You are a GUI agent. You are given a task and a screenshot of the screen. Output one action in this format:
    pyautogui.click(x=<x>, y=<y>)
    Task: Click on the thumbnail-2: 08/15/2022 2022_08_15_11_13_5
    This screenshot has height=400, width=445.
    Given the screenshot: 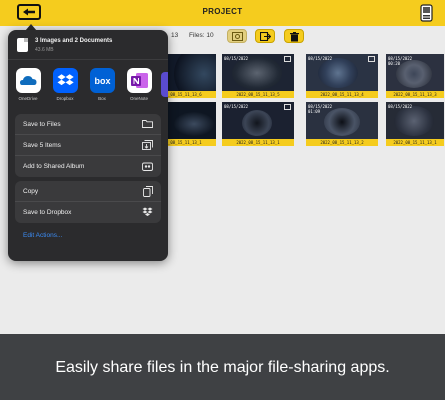 What is the action you would take?
    pyautogui.click(x=258, y=76)
    